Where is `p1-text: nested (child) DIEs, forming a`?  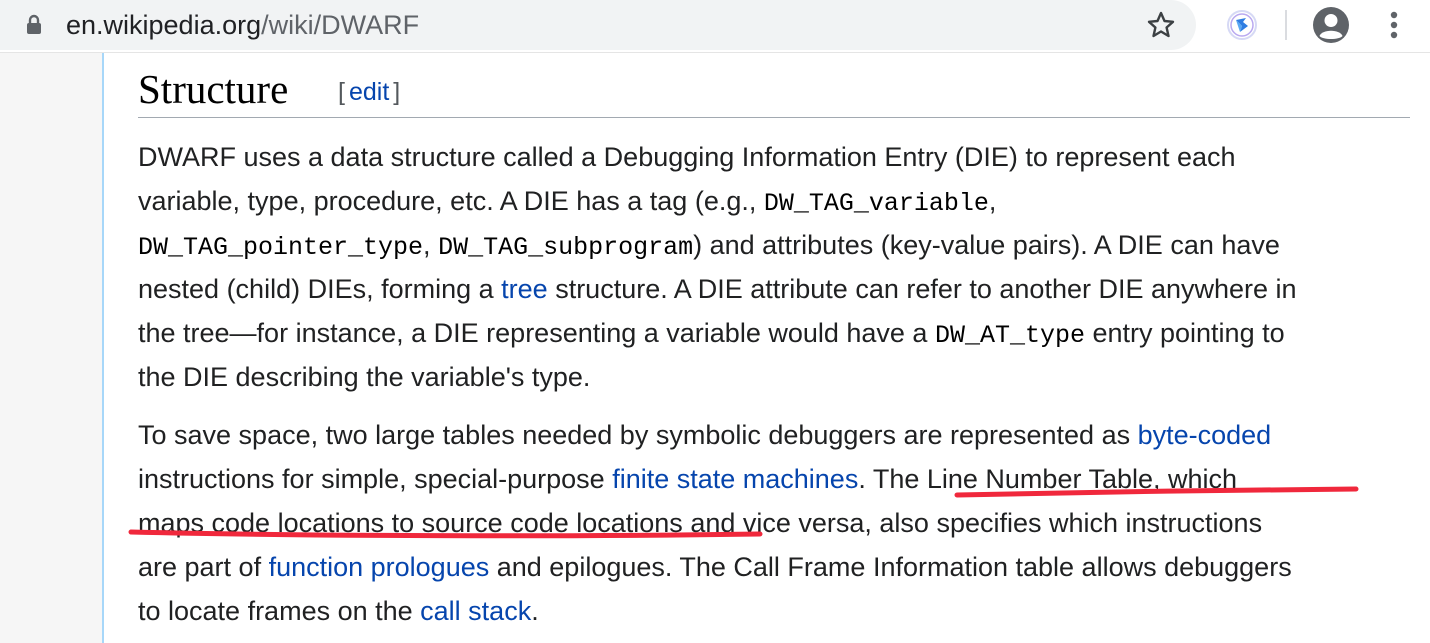 p1-text: nested (child) DIEs, forming a is located at coordinates (320, 289).